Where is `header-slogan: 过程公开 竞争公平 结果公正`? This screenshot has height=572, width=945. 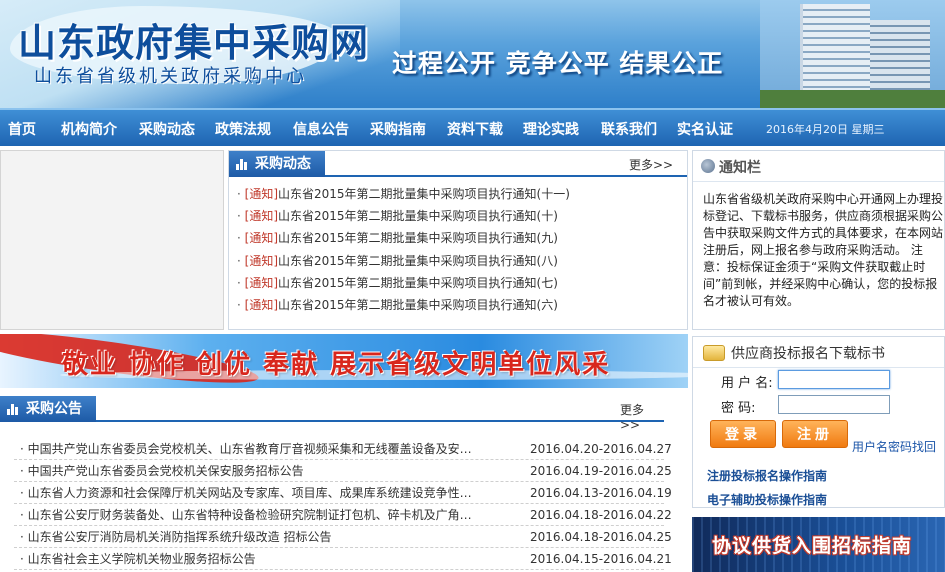
header-slogan: 过程公开 竞争公平 结果公正 is located at coordinates (558, 63).